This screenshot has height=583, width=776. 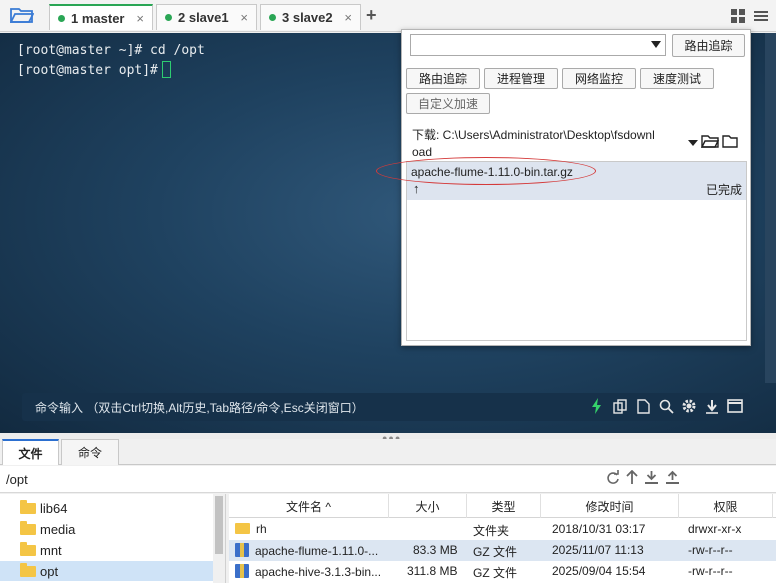 I want to click on tree-scrollbar, so click(x=219, y=538).